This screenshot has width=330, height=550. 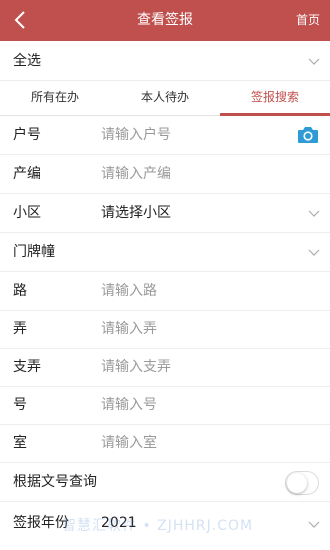 What do you see at coordinates (191, 443) in the screenshot?
I see `room-input` at bounding box center [191, 443].